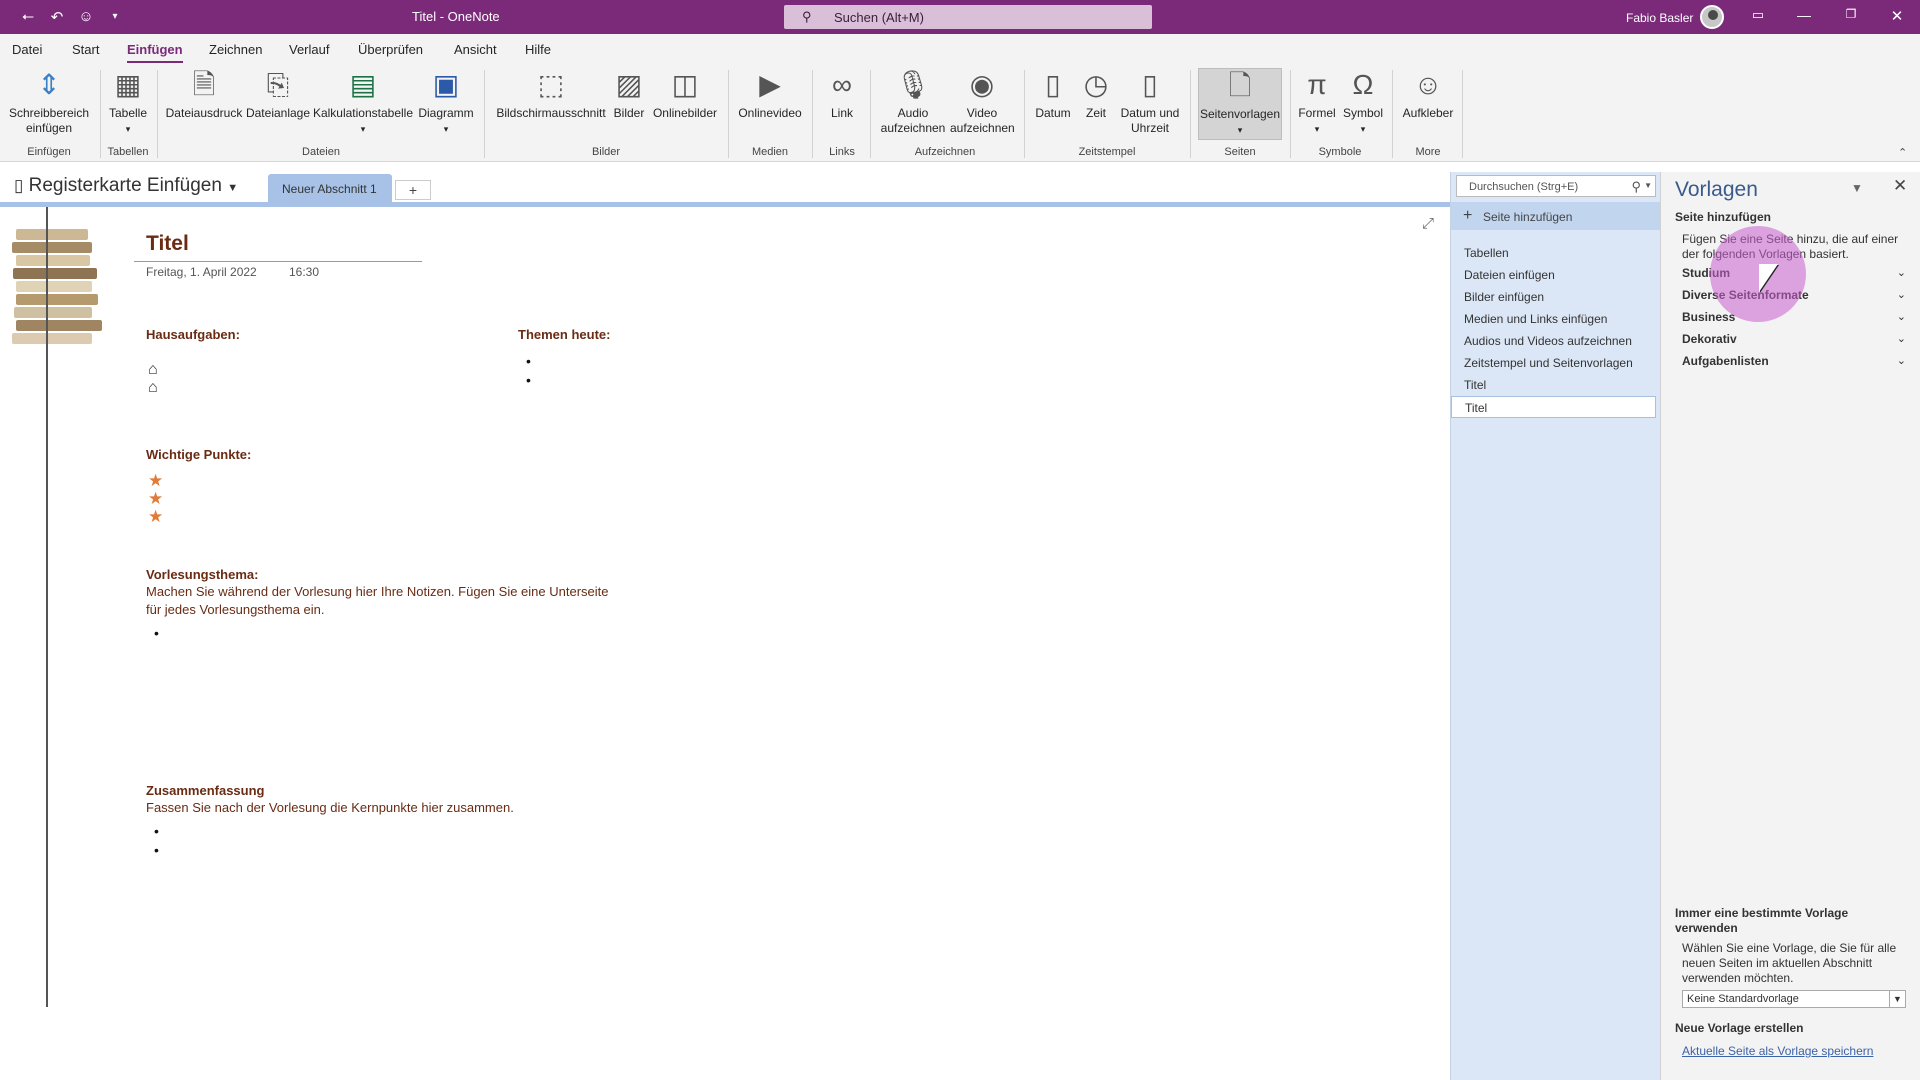  I want to click on seitenvorlagen-button: 🗋 Seitenvorlagen ▾, so click(1240, 104).